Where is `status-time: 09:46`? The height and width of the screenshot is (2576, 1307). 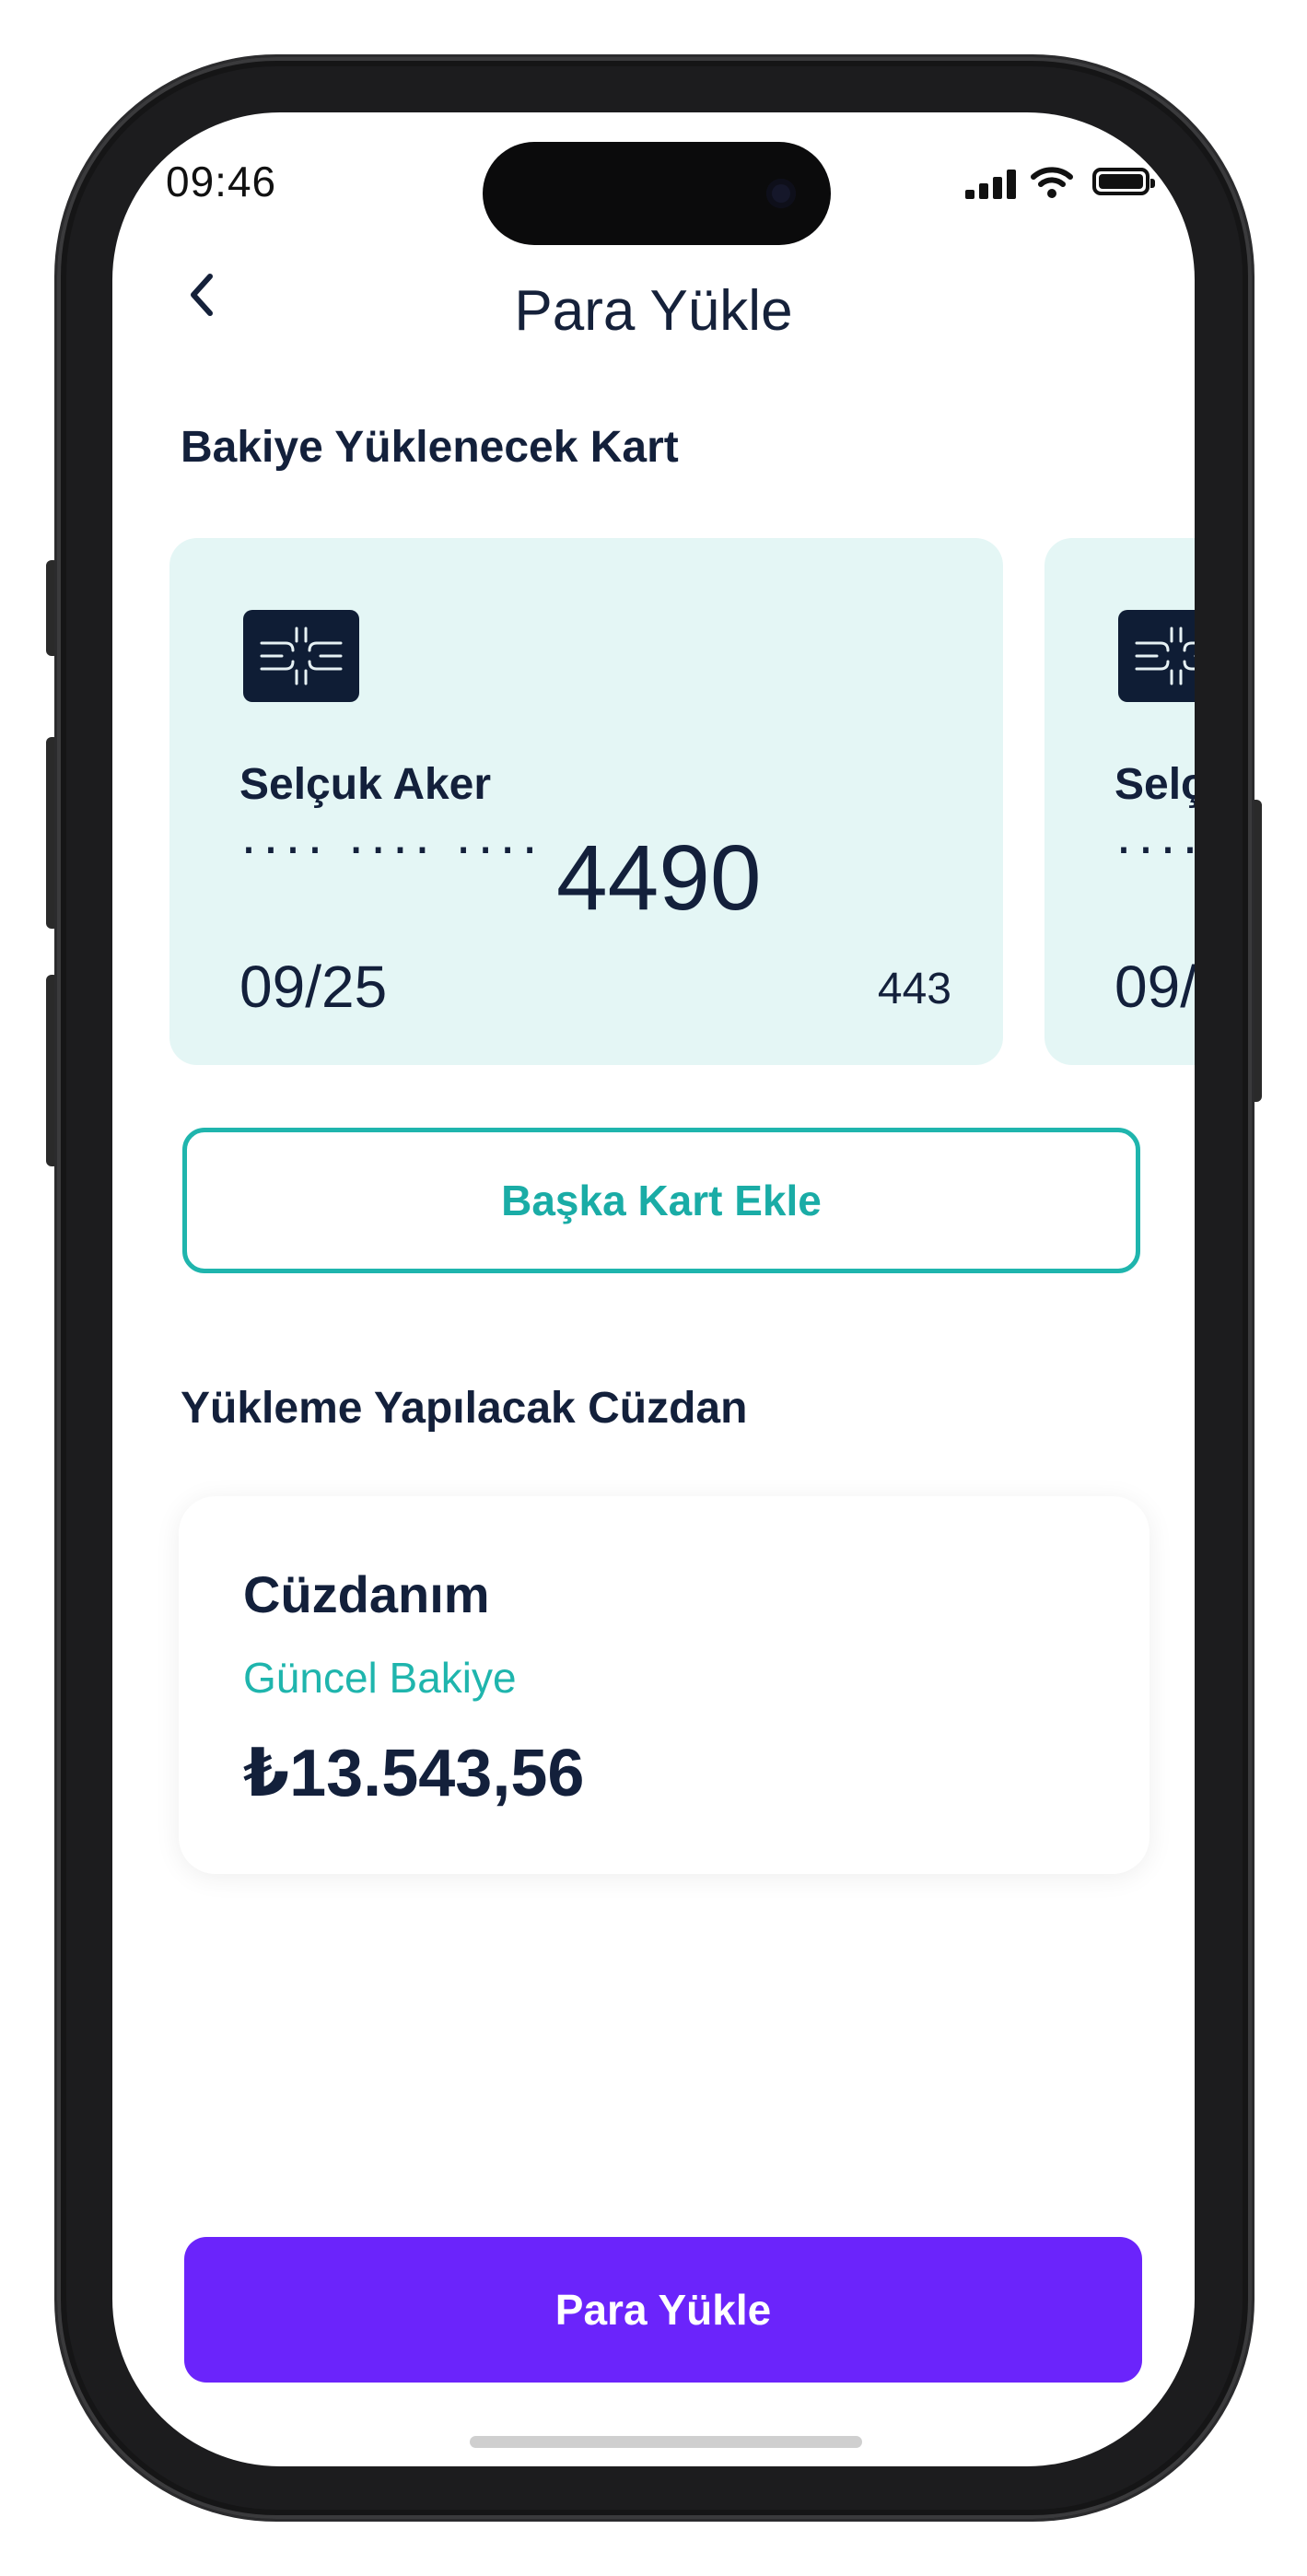 status-time: 09:46 is located at coordinates (222, 181).